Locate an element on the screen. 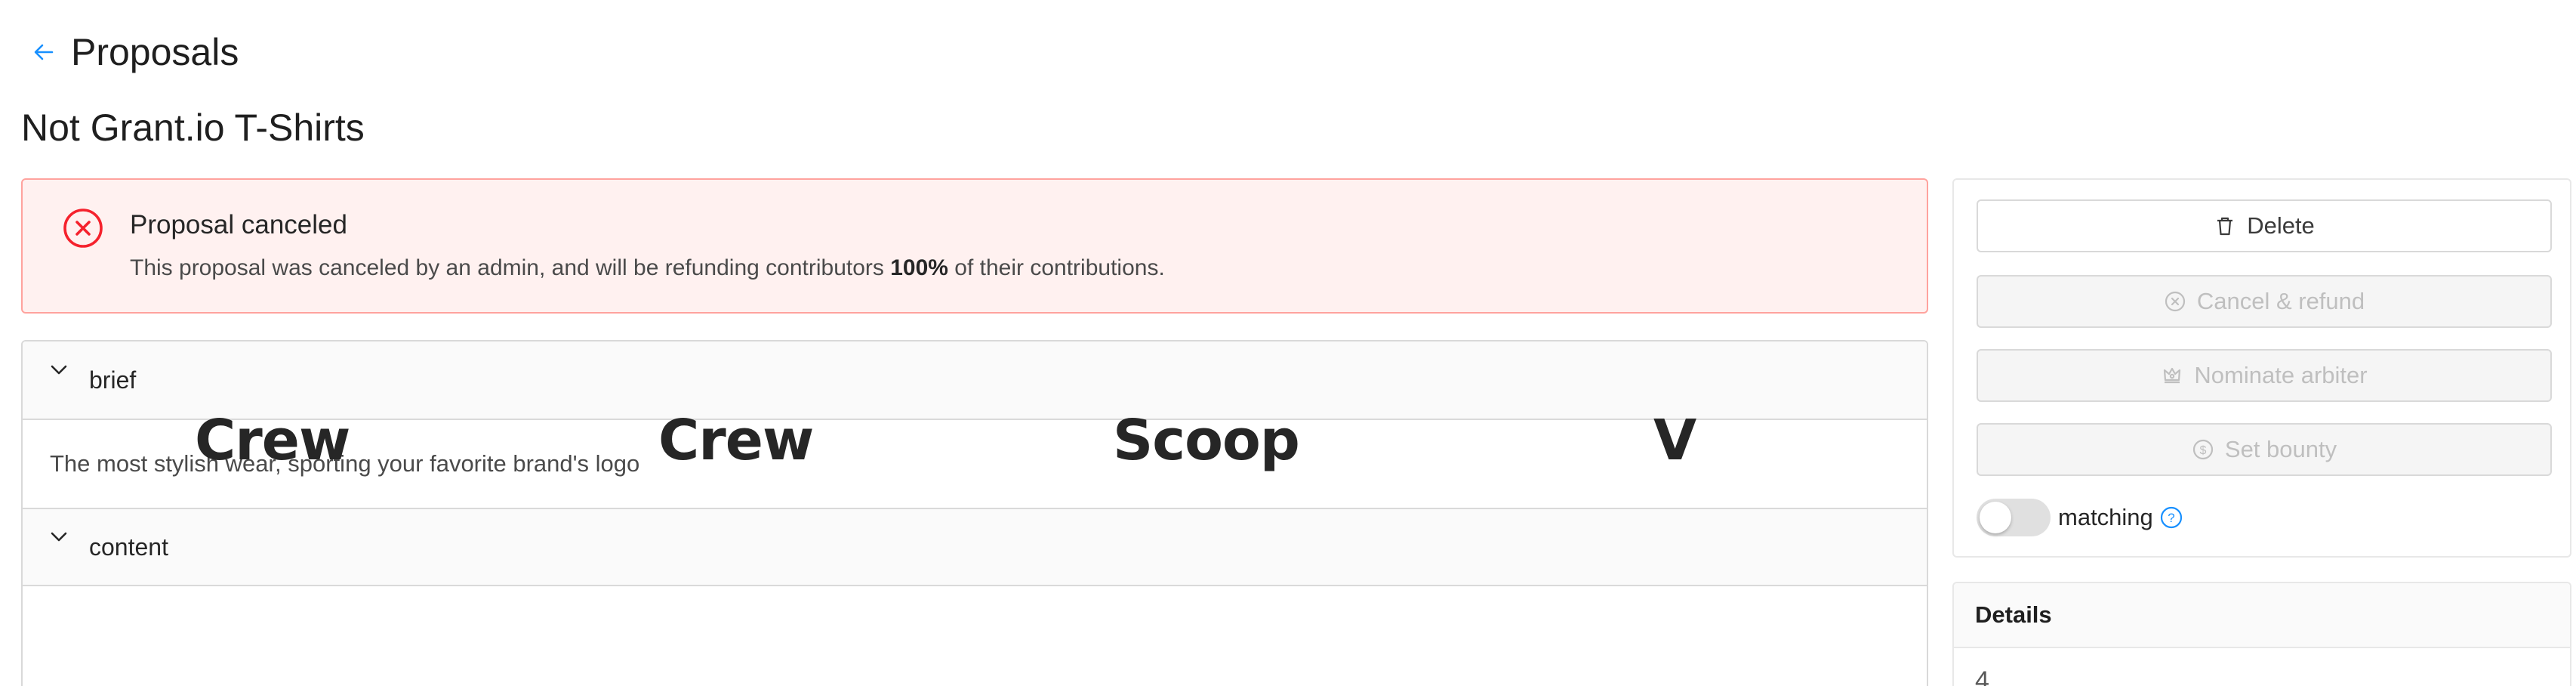 The image size is (2576, 686). panel-content-content is located at coordinates (975, 636).